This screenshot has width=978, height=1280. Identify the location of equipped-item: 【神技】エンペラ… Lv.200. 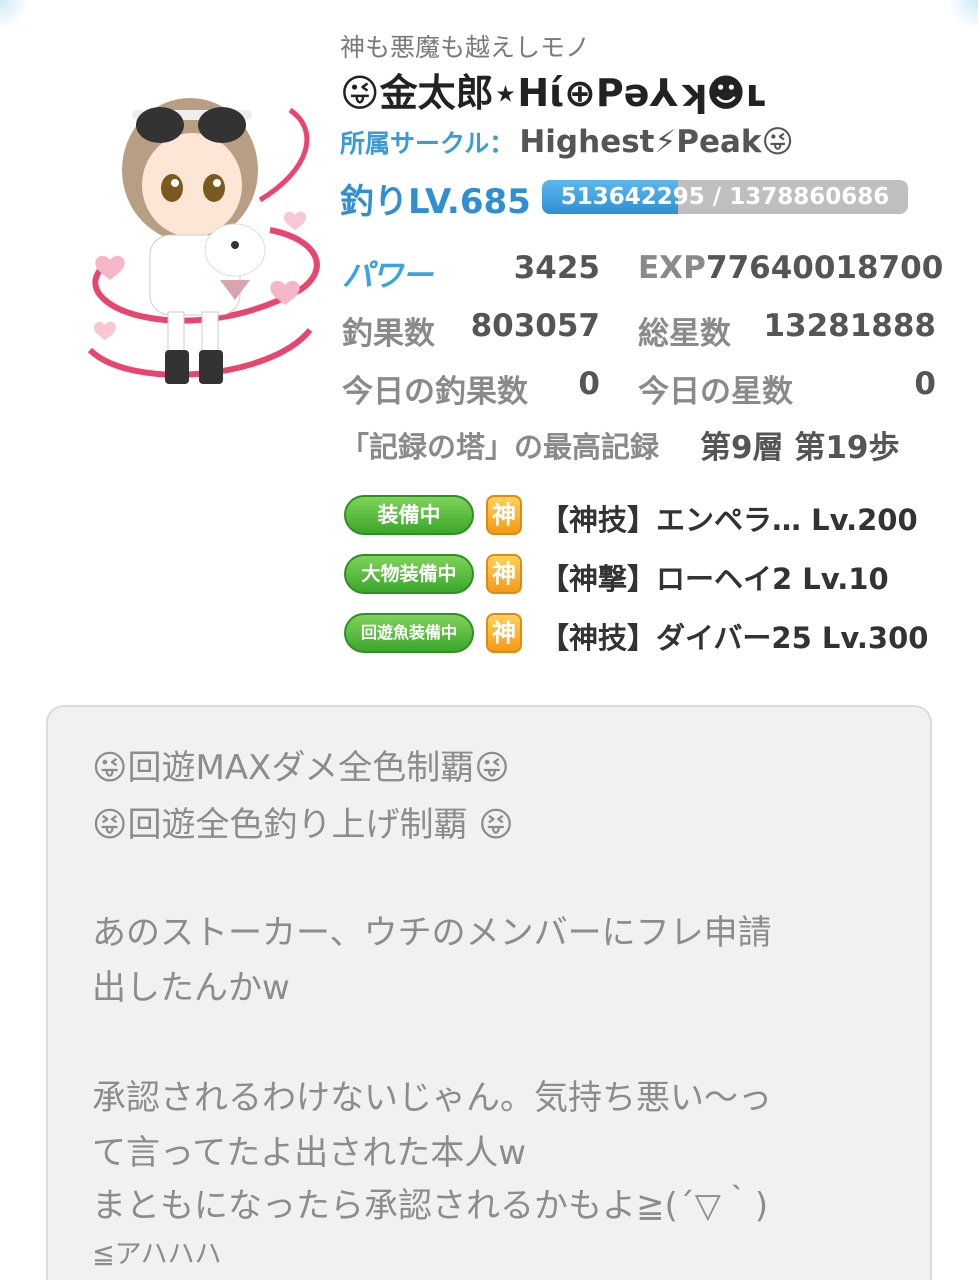
(729, 518).